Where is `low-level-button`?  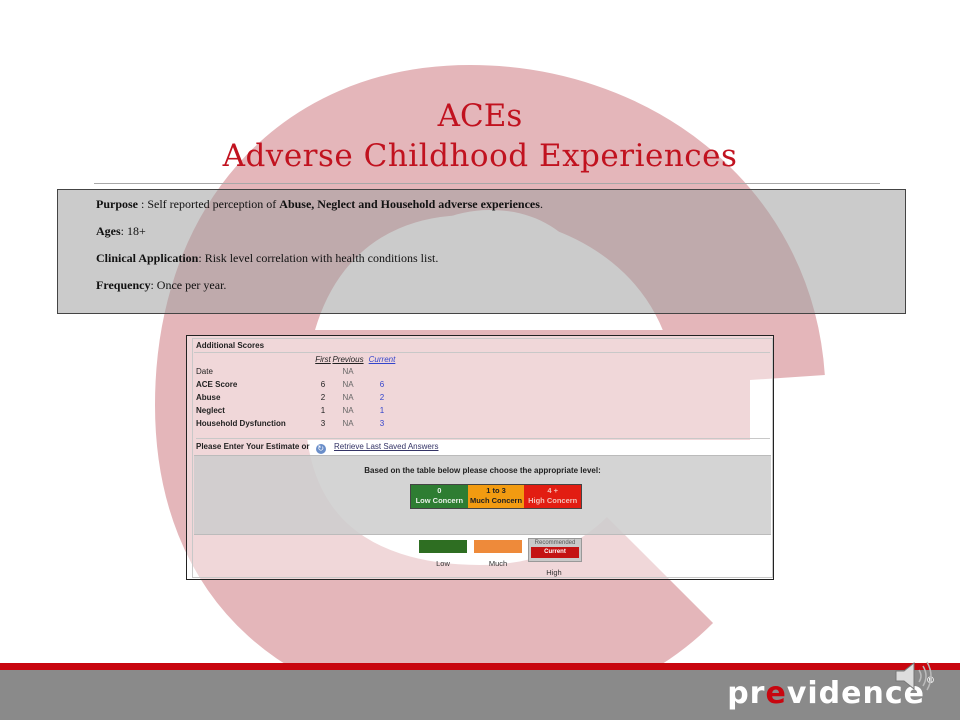
low-level-button is located at coordinates (443, 546).